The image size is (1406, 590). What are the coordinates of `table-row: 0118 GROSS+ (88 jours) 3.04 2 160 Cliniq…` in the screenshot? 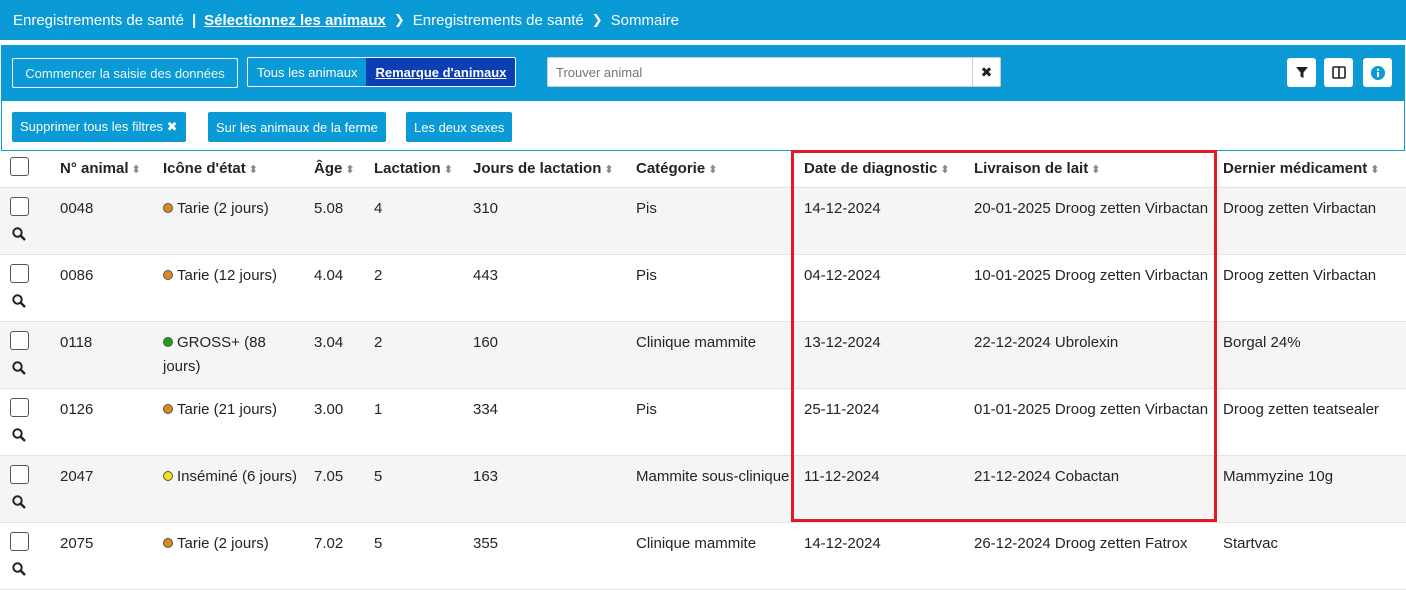 It's located at (703, 355).